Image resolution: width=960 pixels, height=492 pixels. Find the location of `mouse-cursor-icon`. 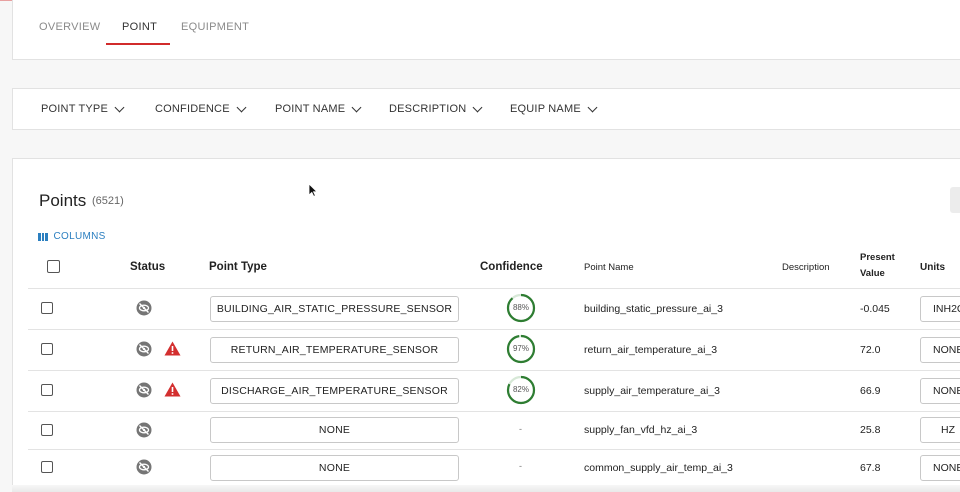

mouse-cursor-icon is located at coordinates (313, 190).